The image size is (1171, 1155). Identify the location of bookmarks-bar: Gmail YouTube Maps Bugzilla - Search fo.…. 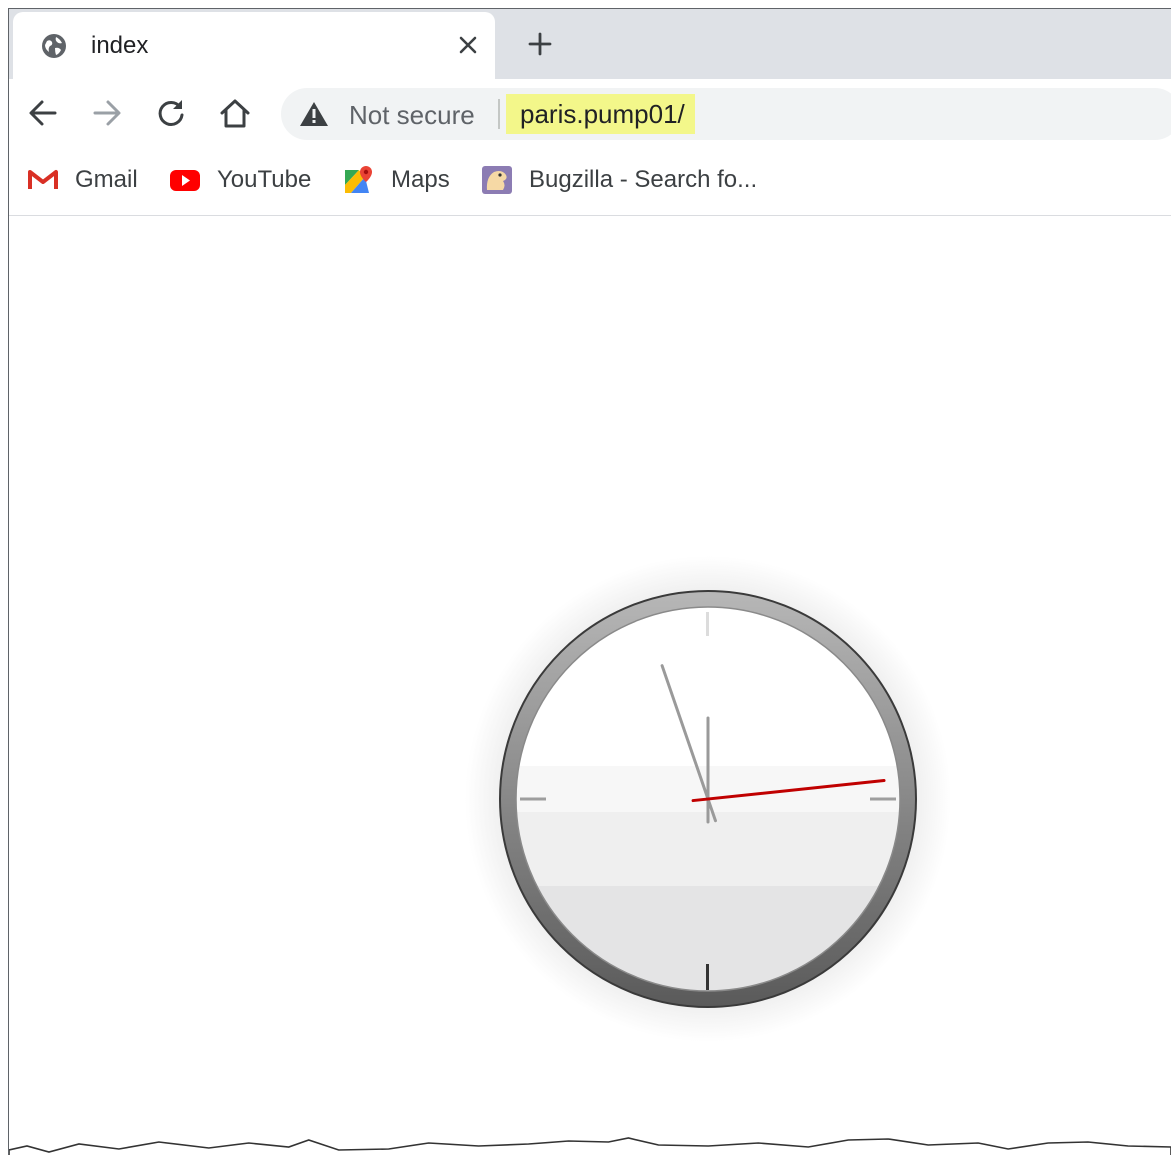
(590, 181).